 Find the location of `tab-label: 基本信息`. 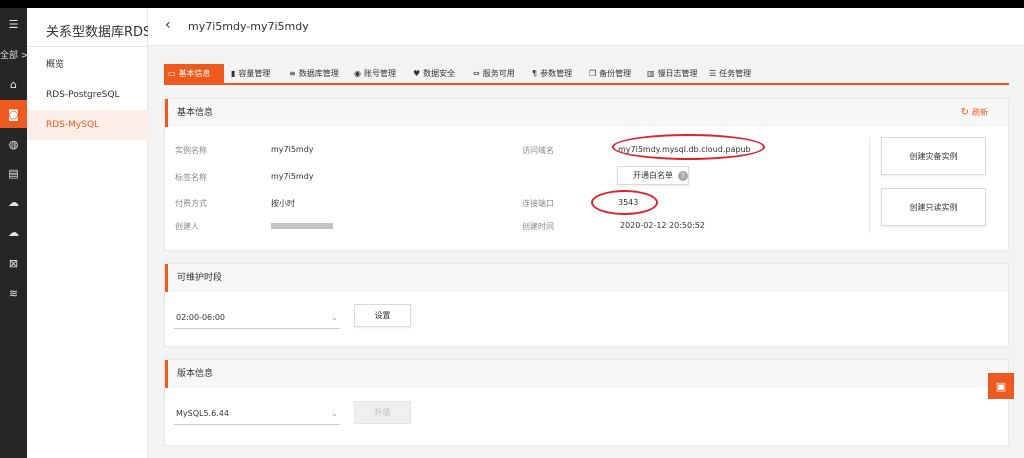

tab-label: 基本信息 is located at coordinates (194, 73).